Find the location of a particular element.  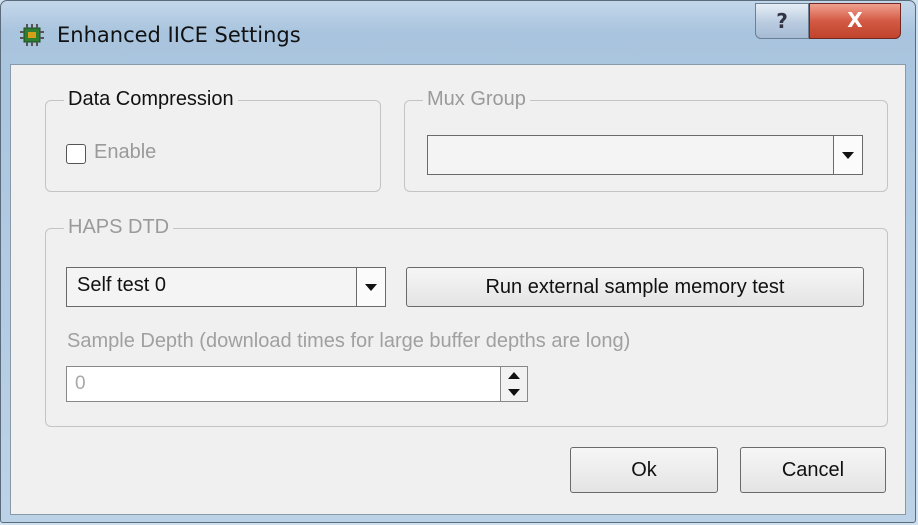

mux-group-legend: Mux Group is located at coordinates (476, 99).